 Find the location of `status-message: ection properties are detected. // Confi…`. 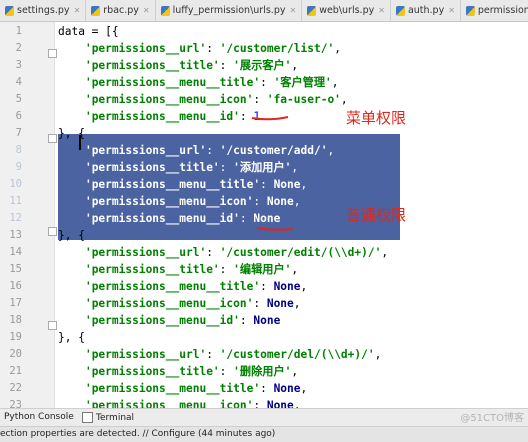

status-message: ection properties are detected. // Confi… is located at coordinates (137, 434).